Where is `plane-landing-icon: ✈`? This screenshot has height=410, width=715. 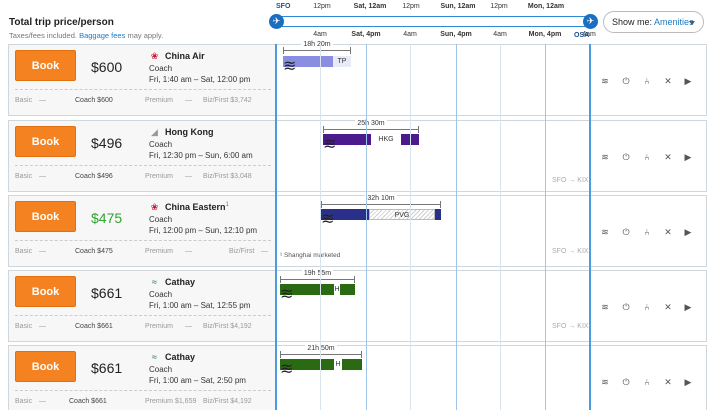 plane-landing-icon: ✈ is located at coordinates (590, 21).